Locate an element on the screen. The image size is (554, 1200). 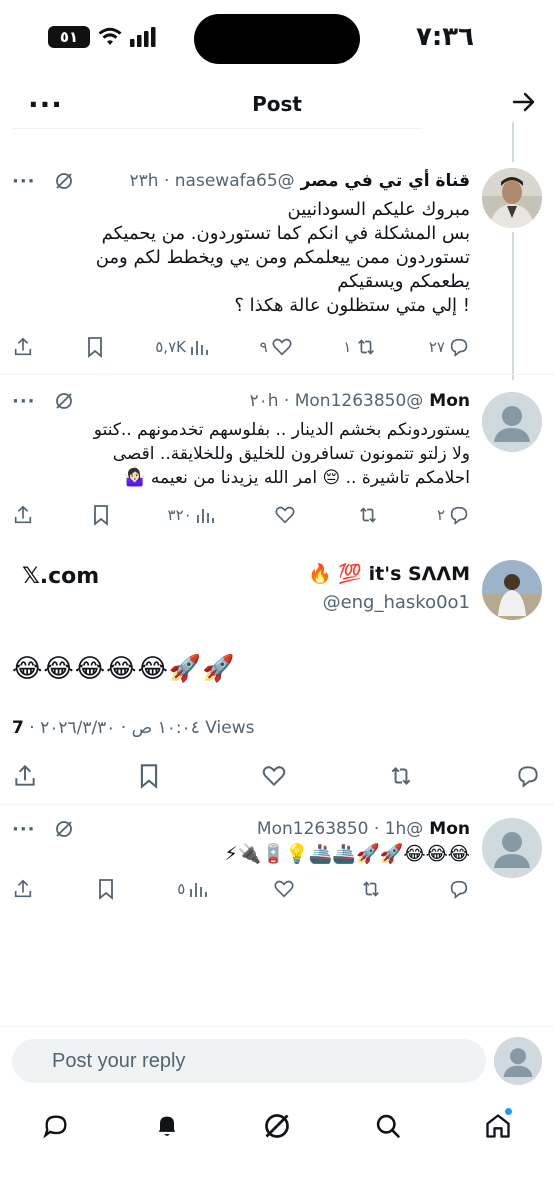
status-bar: ٥١ ٧:٣٦ is located at coordinates (277, 40).